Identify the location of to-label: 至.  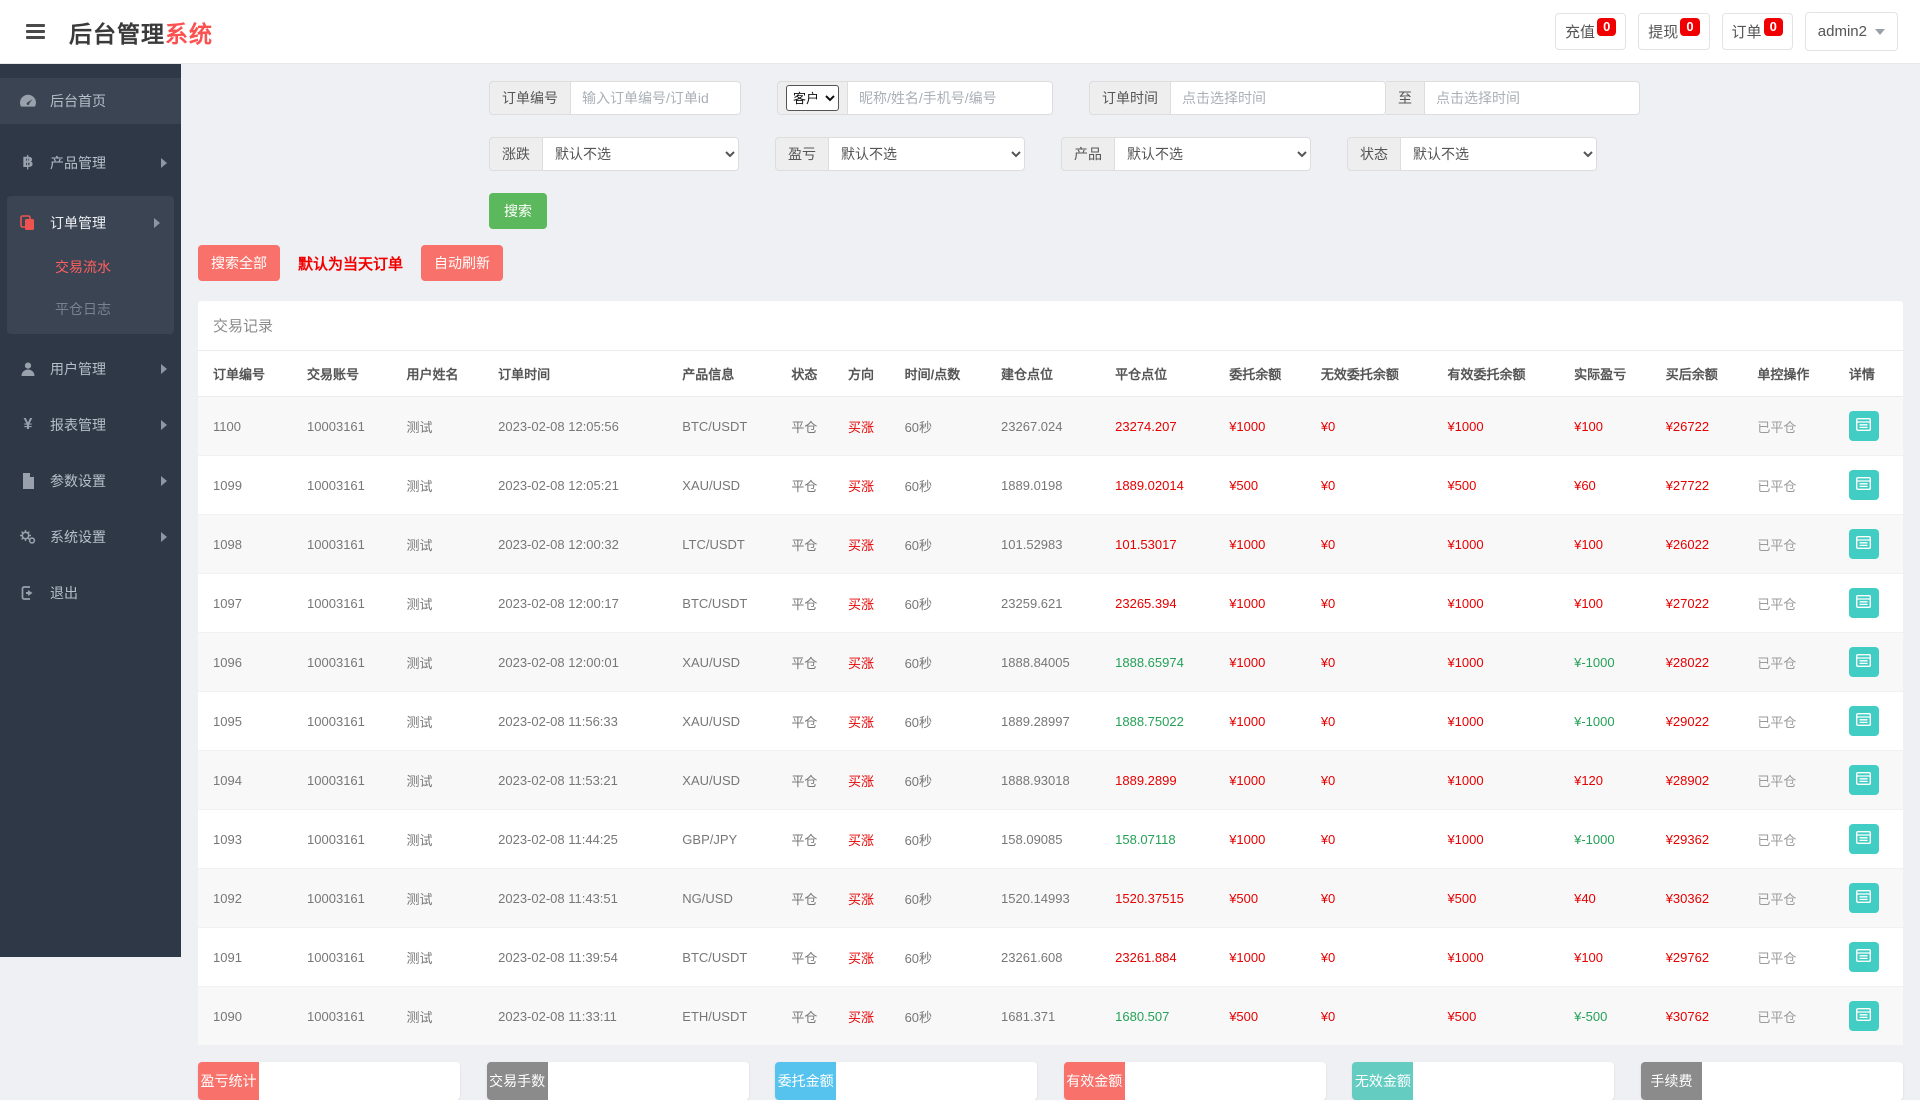
(1405, 98).